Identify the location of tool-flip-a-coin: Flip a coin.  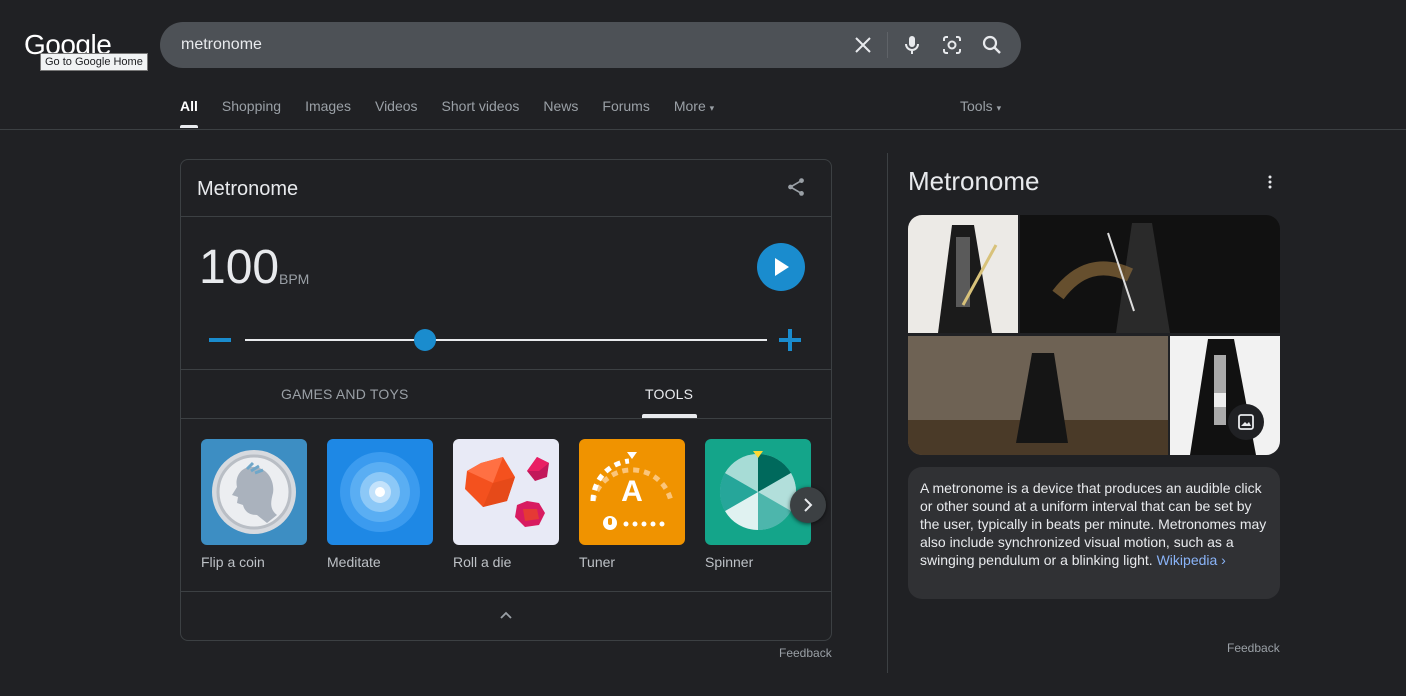
(254, 504).